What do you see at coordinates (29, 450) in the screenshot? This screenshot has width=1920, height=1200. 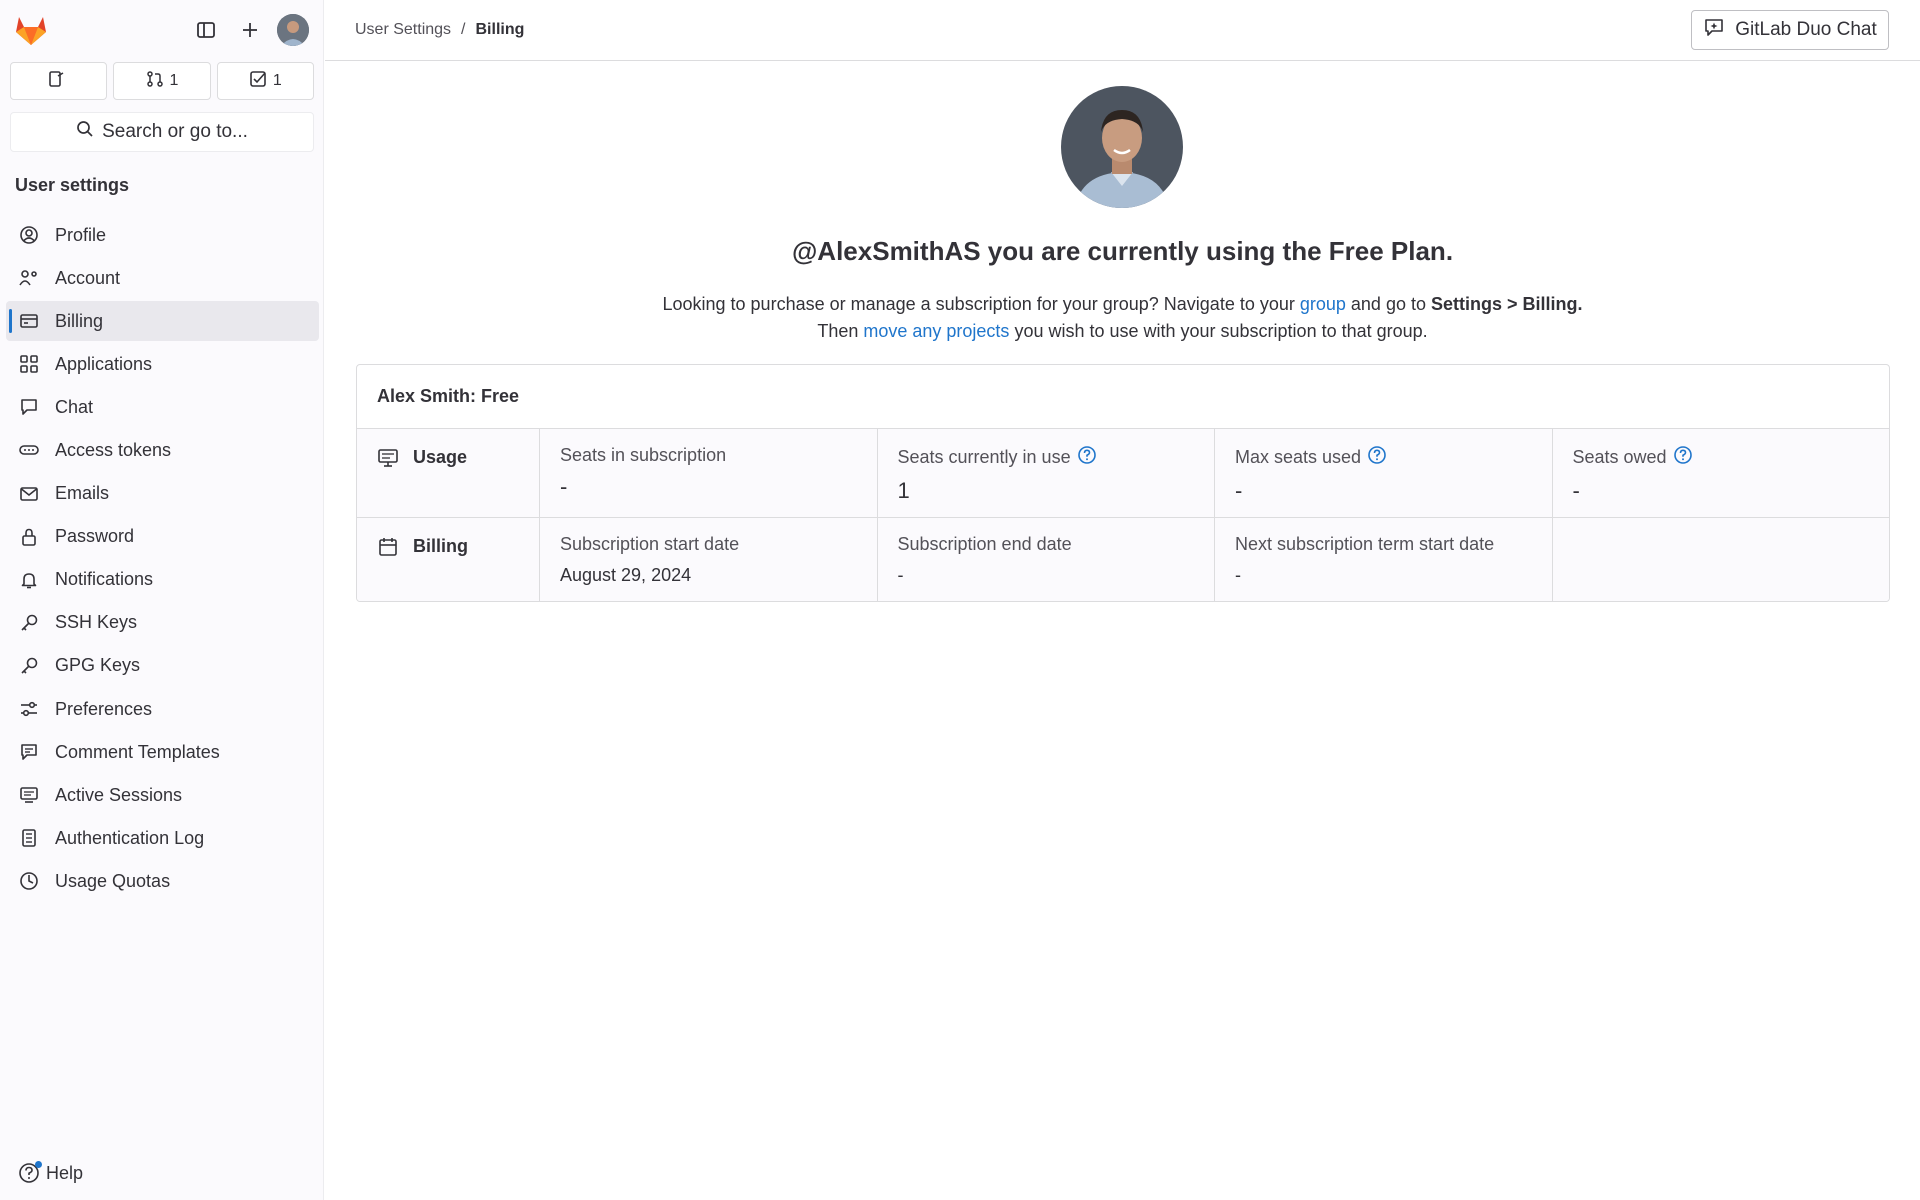 I see `token-icon` at bounding box center [29, 450].